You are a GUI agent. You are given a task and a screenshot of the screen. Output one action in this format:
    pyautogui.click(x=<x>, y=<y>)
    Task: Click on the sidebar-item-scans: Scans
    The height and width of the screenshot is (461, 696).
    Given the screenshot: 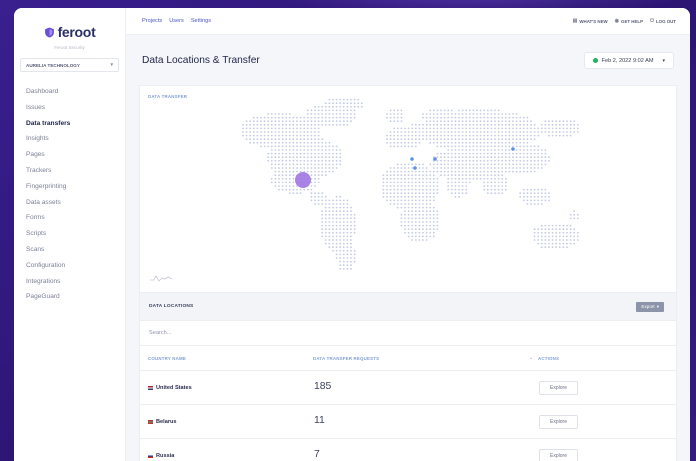 What is the action you would take?
    pyautogui.click(x=75, y=250)
    